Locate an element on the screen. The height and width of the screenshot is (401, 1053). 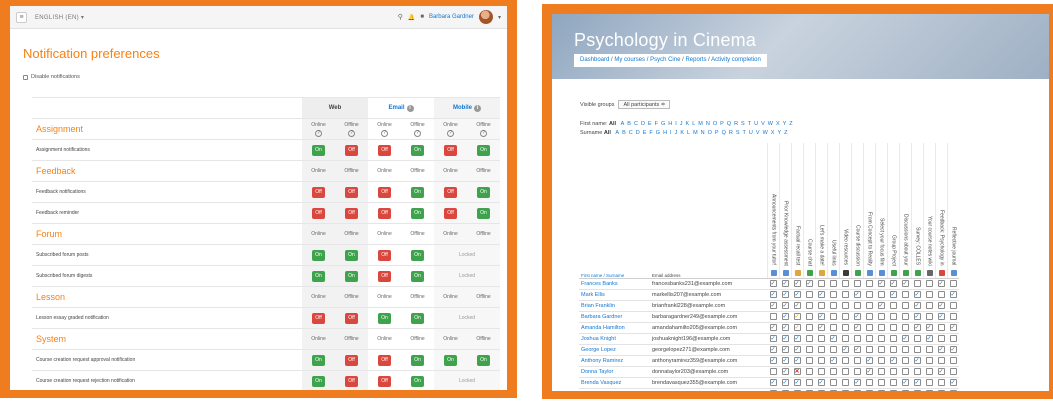
letter-filter-link: B is located at coordinates (624, 133).